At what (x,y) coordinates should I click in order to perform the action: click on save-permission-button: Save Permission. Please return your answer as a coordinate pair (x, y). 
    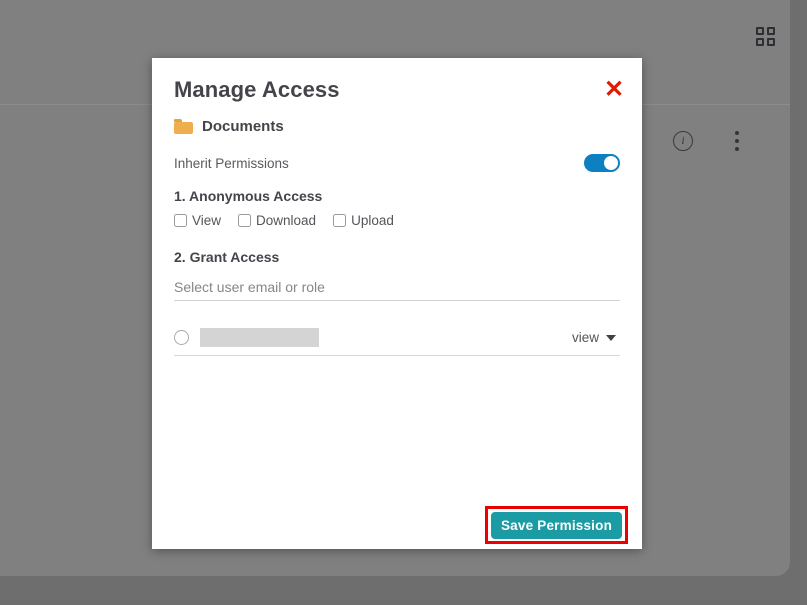
    Looking at the image, I should click on (556, 525).